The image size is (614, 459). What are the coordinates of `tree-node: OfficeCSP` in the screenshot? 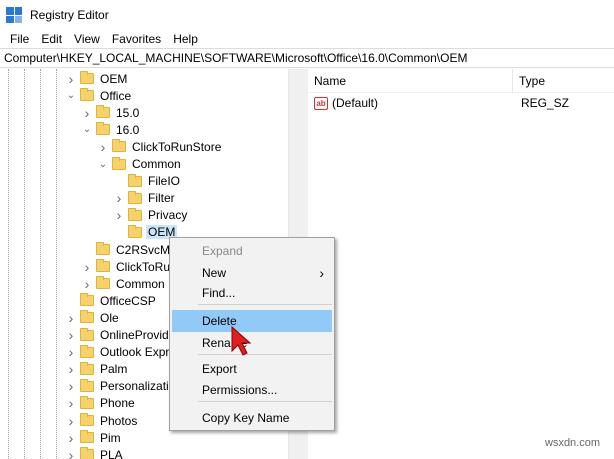 It's located at (112, 300).